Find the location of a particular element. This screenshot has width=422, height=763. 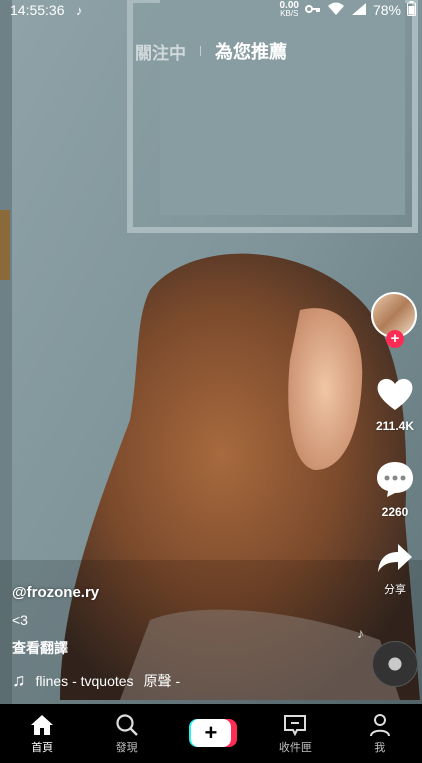

creator-username: @frozone.ry is located at coordinates (55, 592).